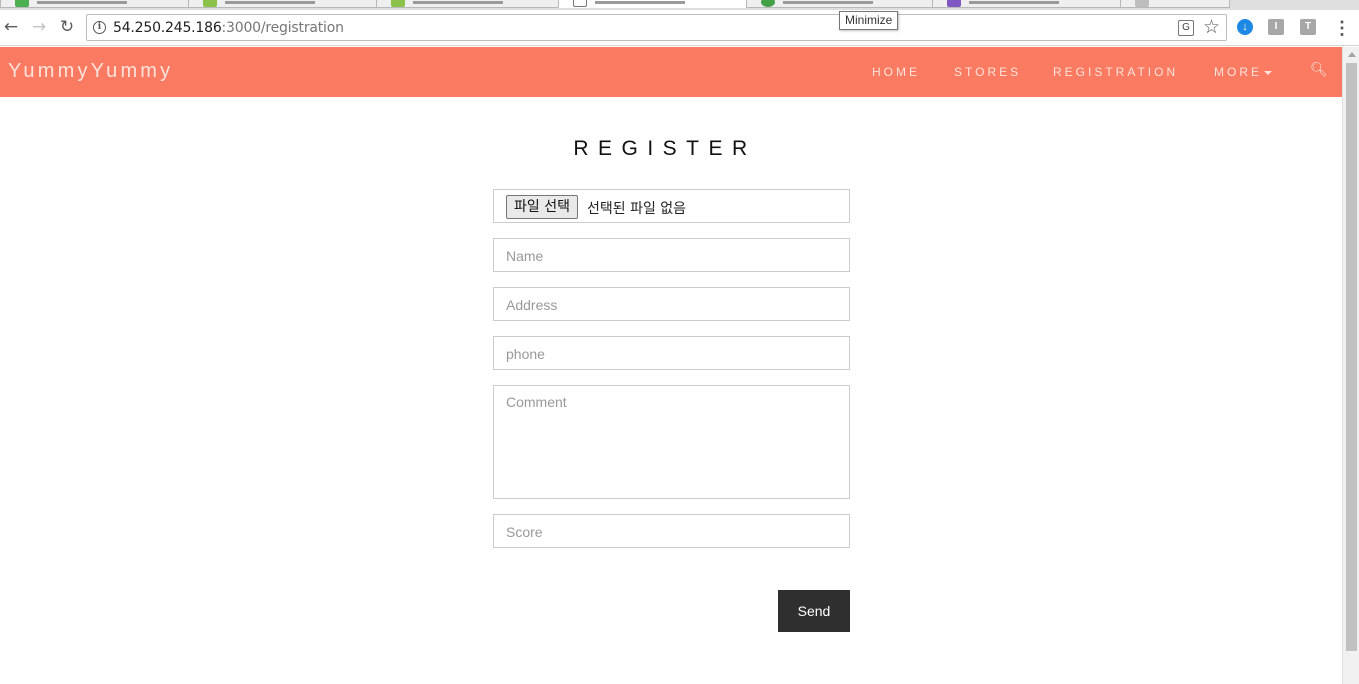 The width and height of the screenshot is (1359, 684). What do you see at coordinates (987, 72) in the screenshot?
I see `nav-stores: STORES` at bounding box center [987, 72].